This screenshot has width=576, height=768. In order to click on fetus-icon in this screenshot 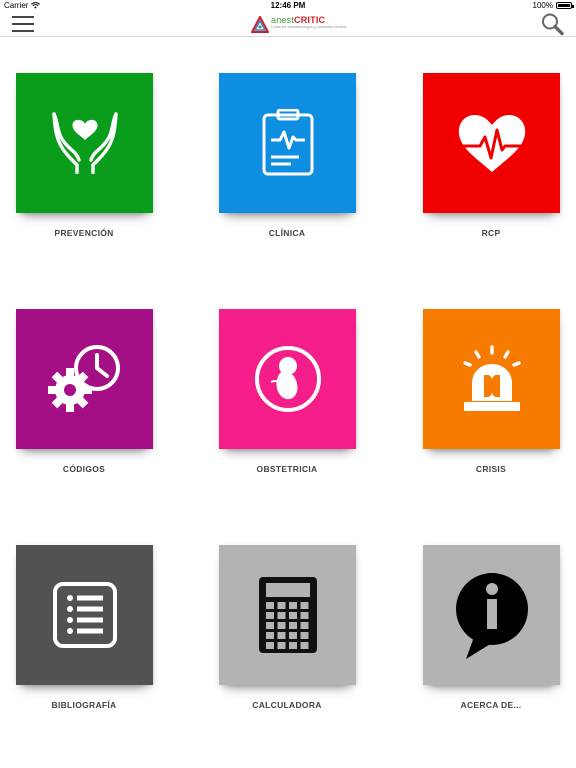, I will do `click(287, 379)`.